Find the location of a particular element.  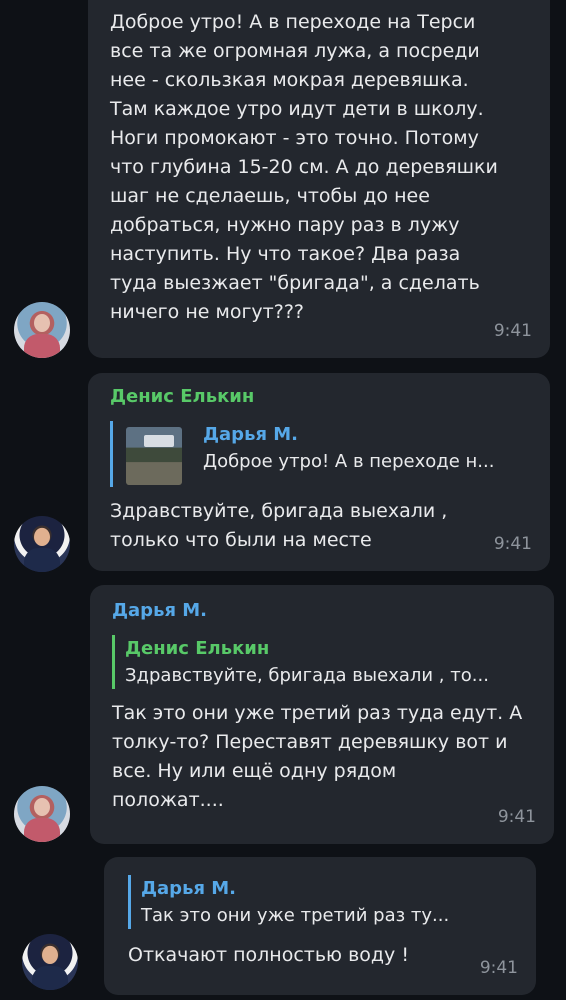

reply-thumbnail-image is located at coordinates (154, 456).